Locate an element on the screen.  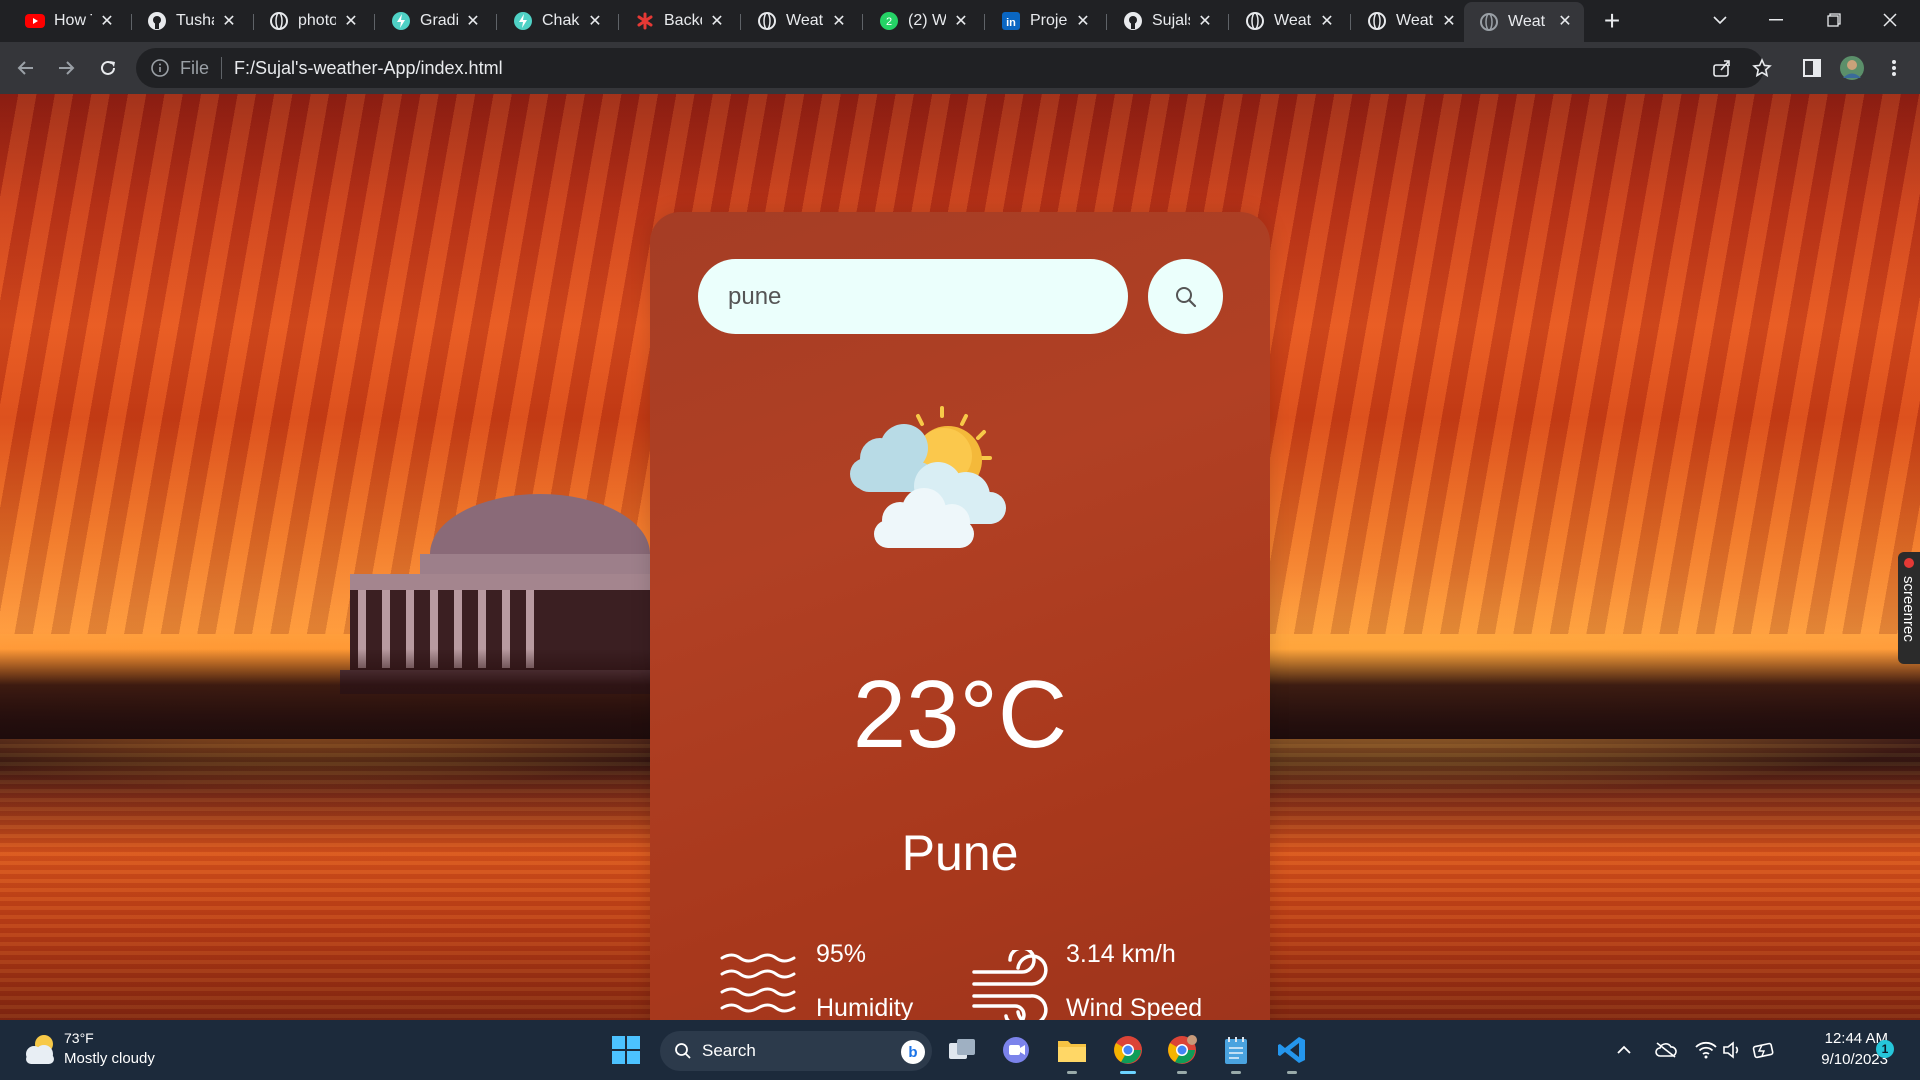
tab-weather-3: Weath ✕ is located at coordinates (1410, 21).